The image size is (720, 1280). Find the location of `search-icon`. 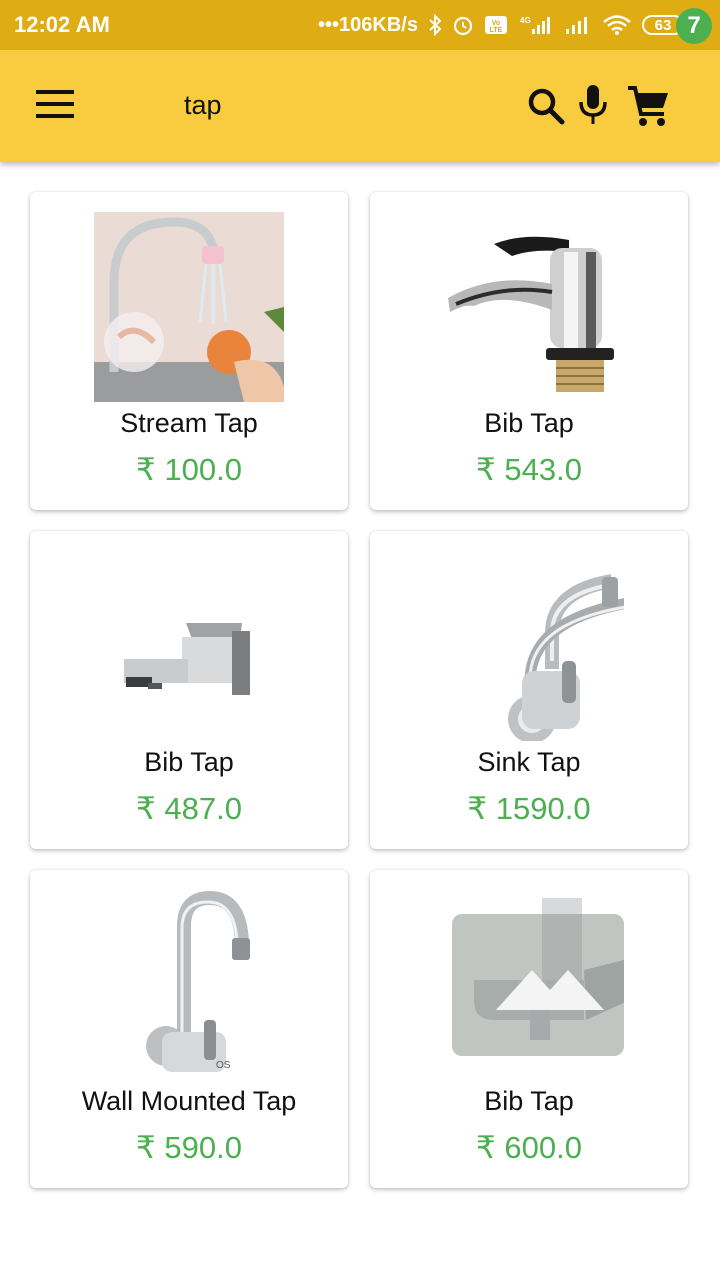

search-icon is located at coordinates (546, 106).